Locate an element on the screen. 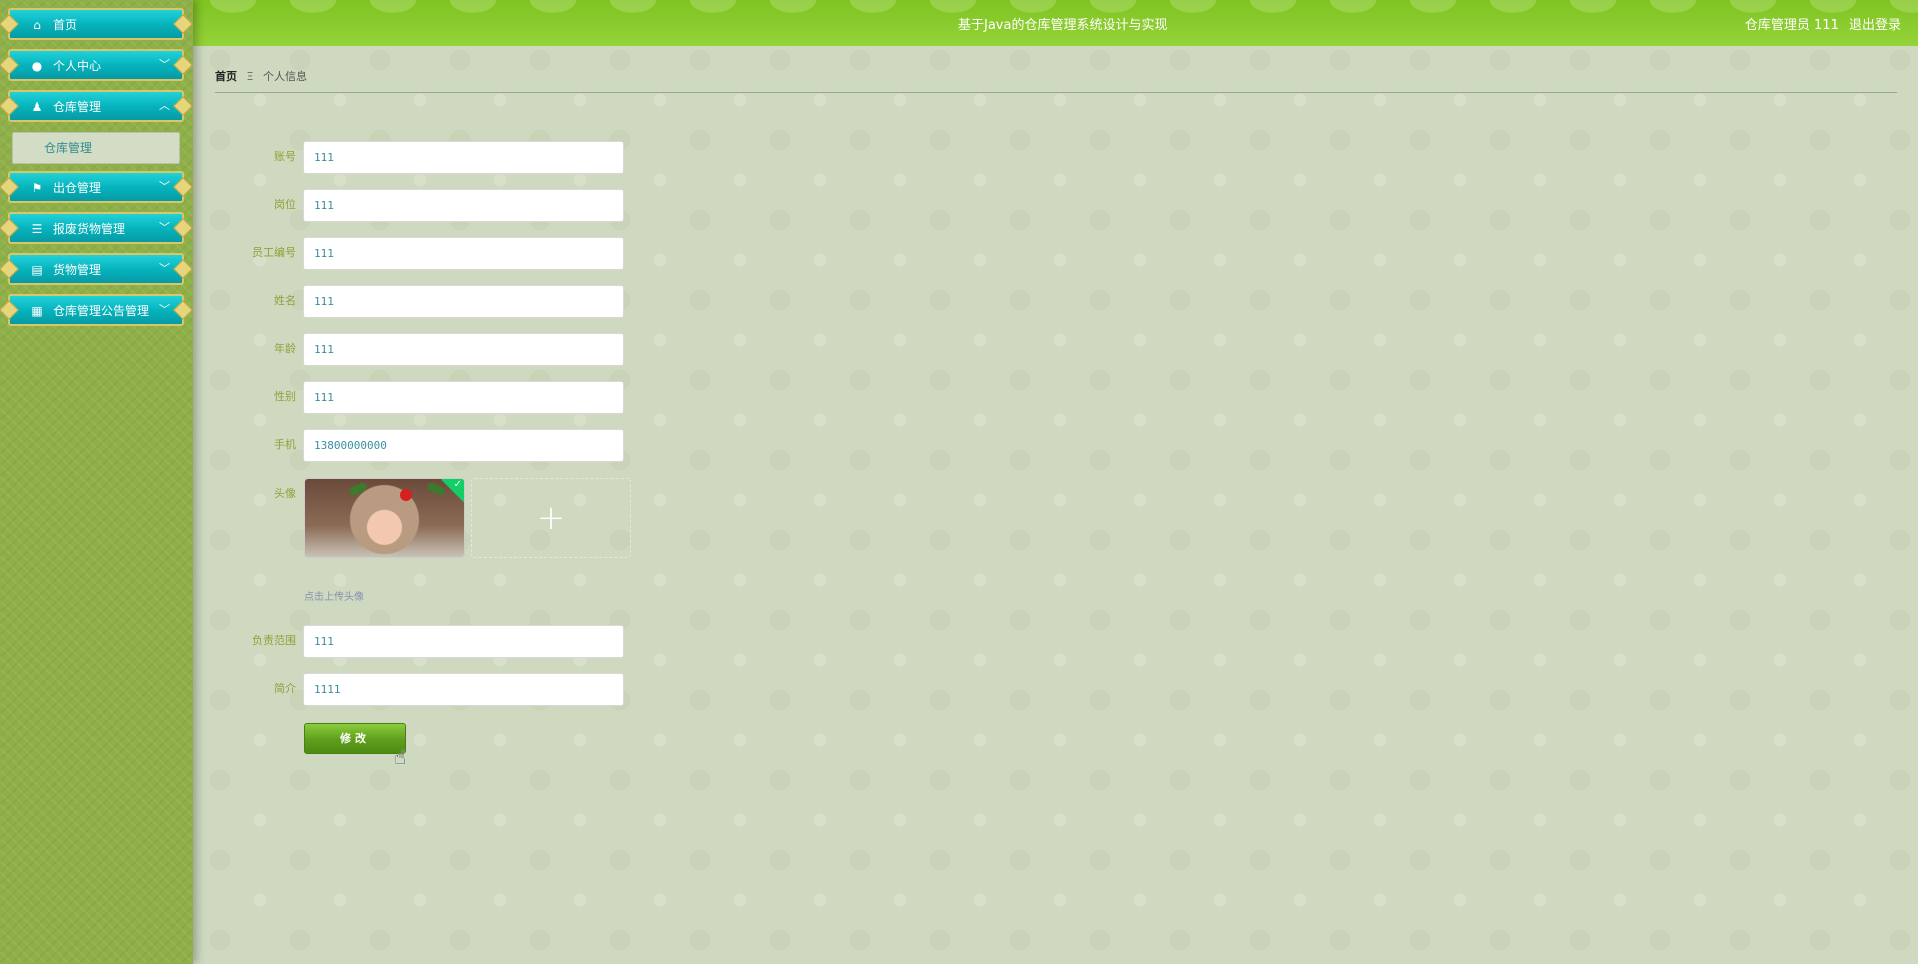 The width and height of the screenshot is (1918, 964). avatar-upload-button: + is located at coordinates (551, 518).